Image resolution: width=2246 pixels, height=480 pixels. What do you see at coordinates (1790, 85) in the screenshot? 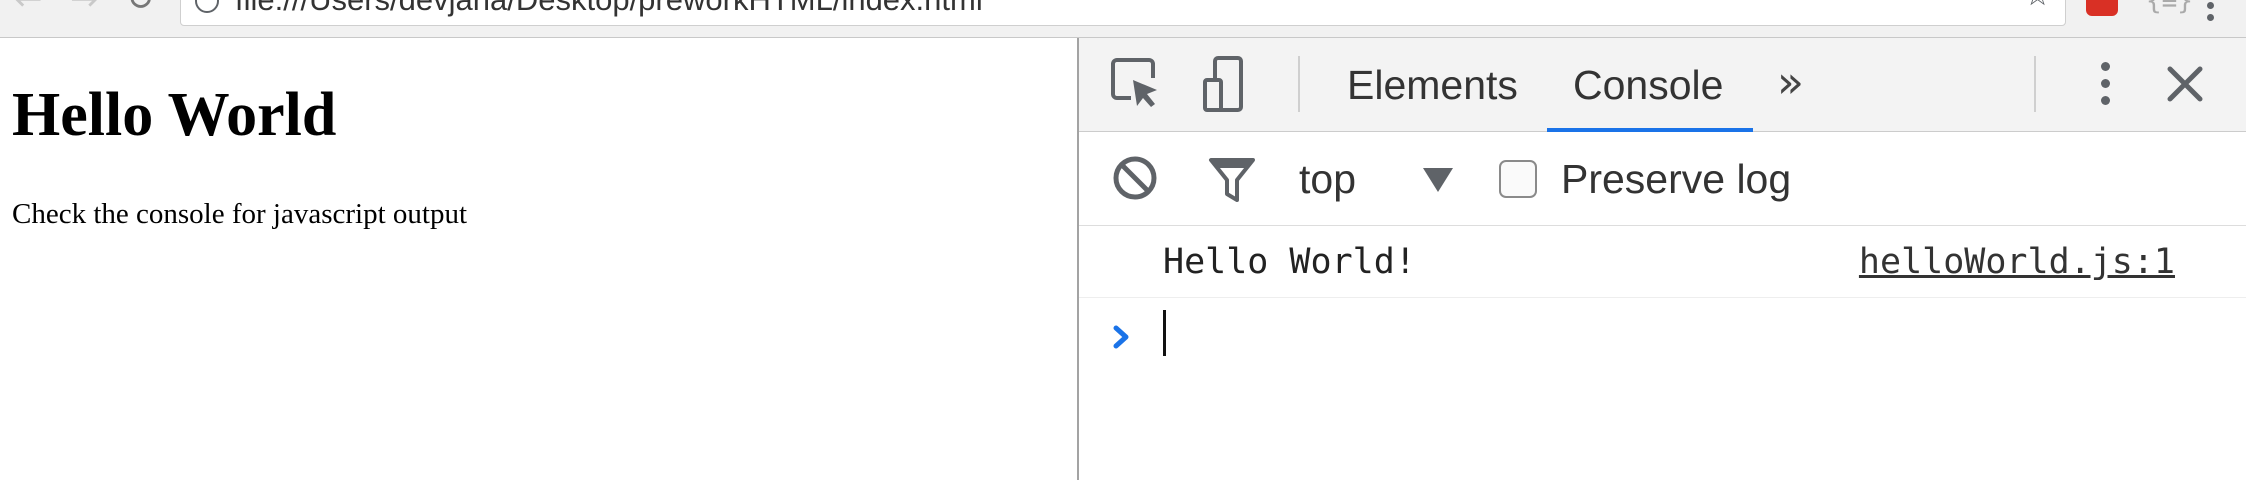
I see `more-tabs-icon: »` at bounding box center [1790, 85].